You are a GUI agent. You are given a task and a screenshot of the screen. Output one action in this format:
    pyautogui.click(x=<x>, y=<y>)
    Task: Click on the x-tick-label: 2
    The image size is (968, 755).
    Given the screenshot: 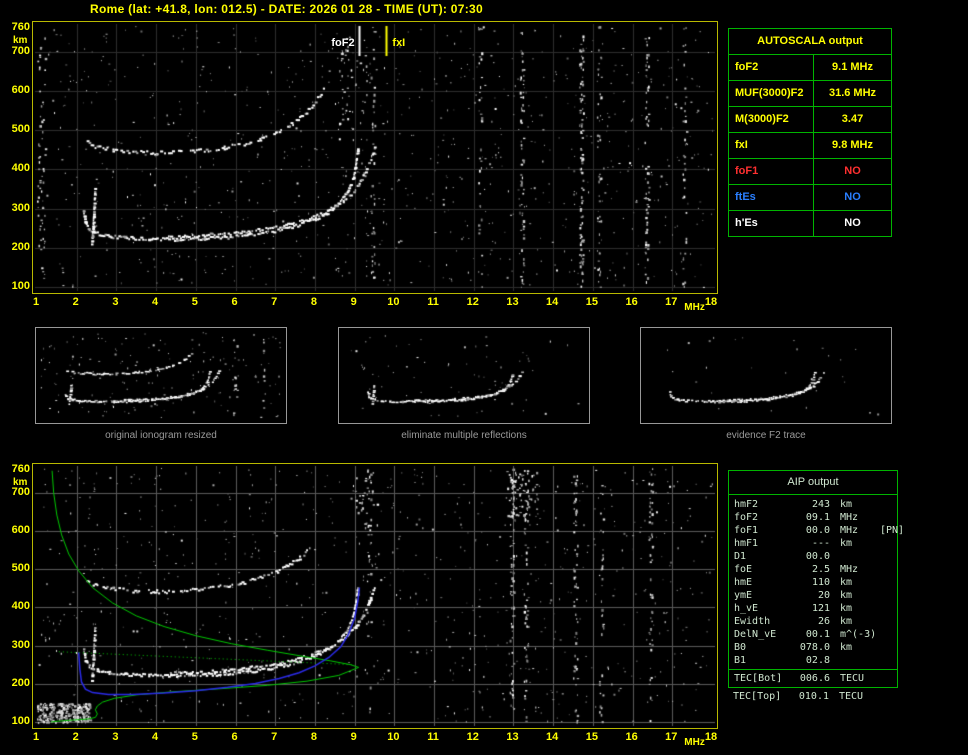 What is the action you would take?
    pyautogui.click(x=75, y=302)
    